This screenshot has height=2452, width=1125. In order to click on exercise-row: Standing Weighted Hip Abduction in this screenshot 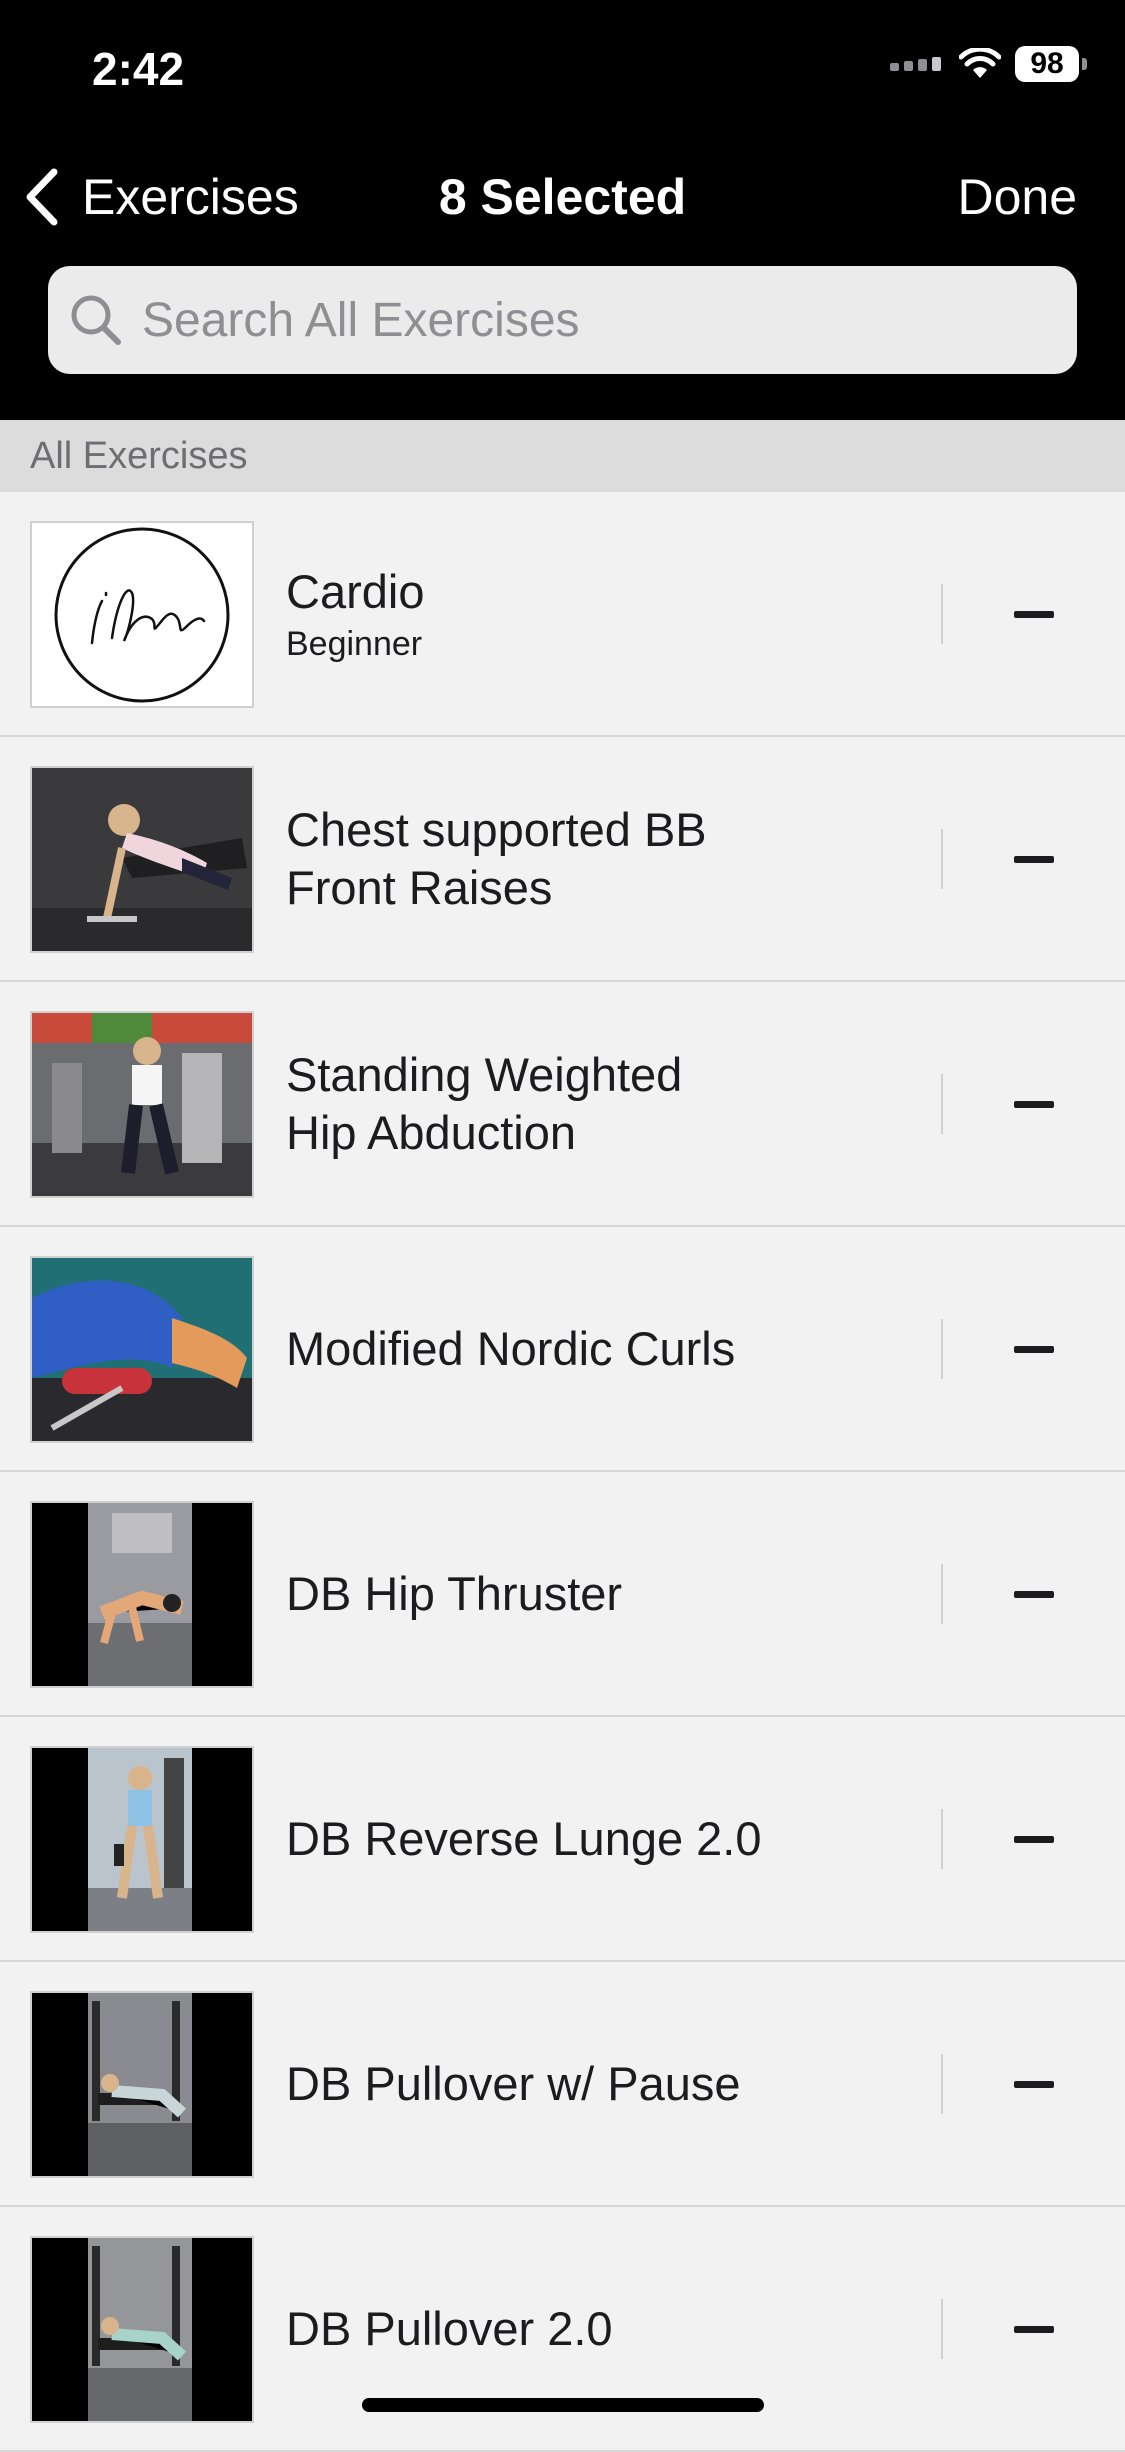, I will do `click(562, 1104)`.